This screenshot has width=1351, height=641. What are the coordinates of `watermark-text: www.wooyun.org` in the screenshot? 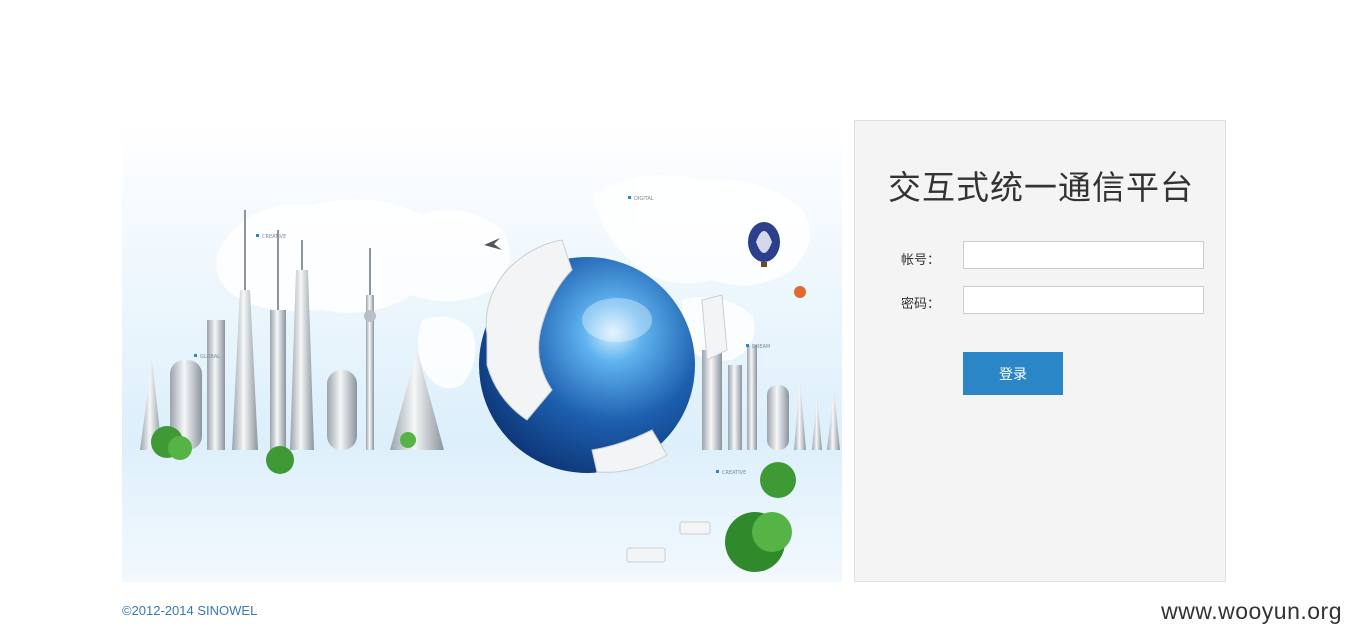 It's located at (1251, 611).